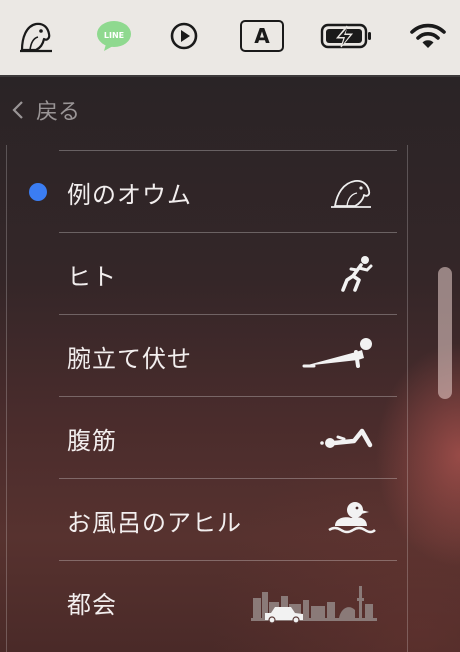 This screenshot has height=652, width=460. I want to click on rubber-duck-icon, so click(352, 520).